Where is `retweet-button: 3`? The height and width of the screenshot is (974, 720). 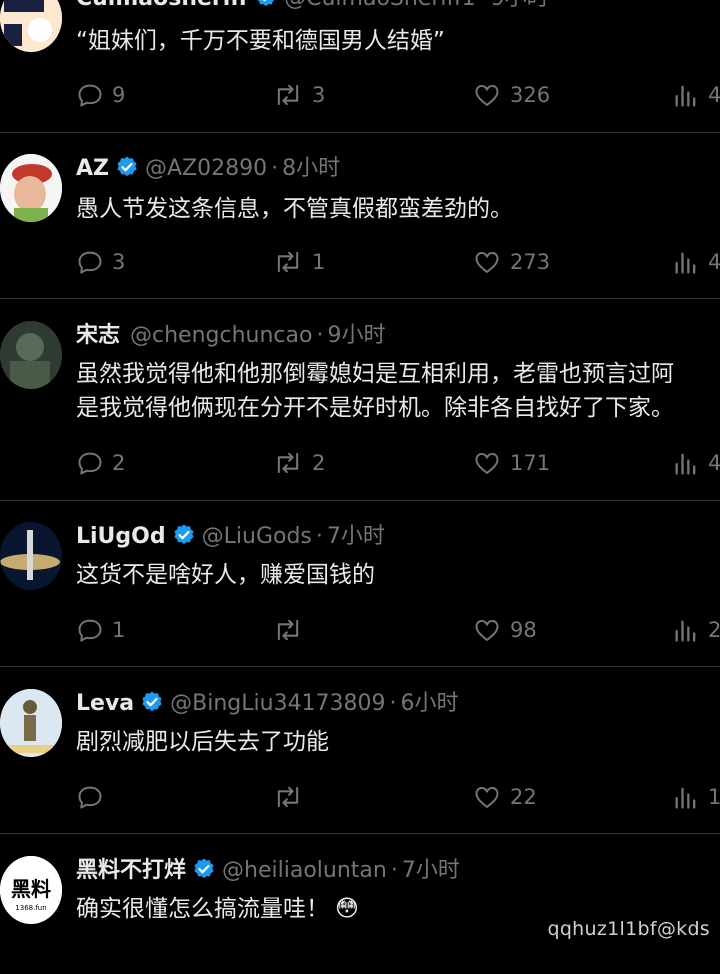
retweet-button: 3 is located at coordinates (298, 95).